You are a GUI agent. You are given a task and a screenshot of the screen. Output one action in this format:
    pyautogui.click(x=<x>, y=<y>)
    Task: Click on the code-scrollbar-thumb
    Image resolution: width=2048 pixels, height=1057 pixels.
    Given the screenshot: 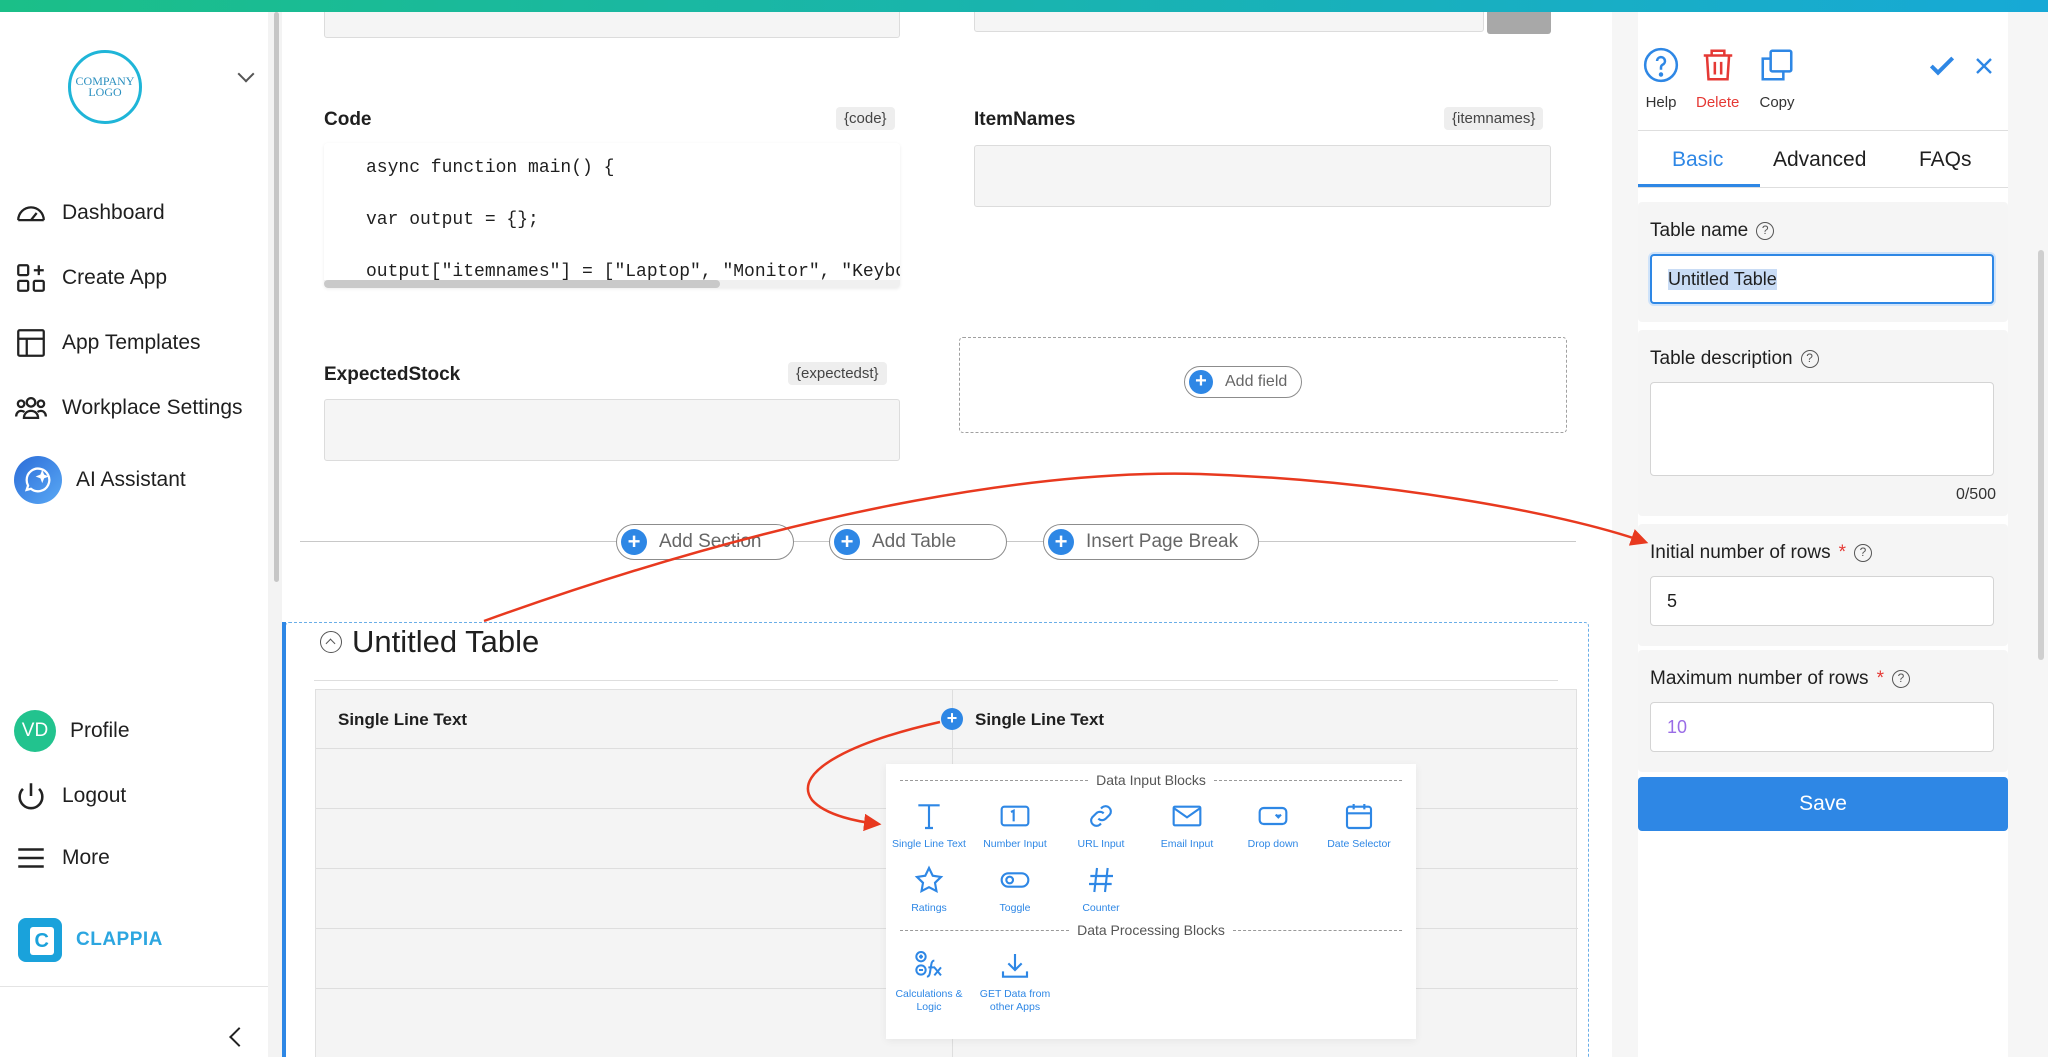 What is the action you would take?
    pyautogui.click(x=522, y=284)
    